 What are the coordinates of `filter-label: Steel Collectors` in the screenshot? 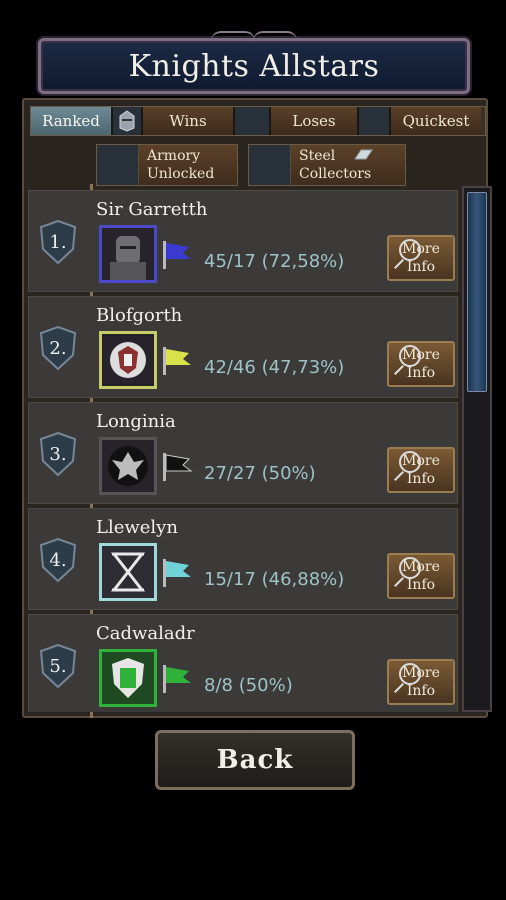 It's located at (348, 165).